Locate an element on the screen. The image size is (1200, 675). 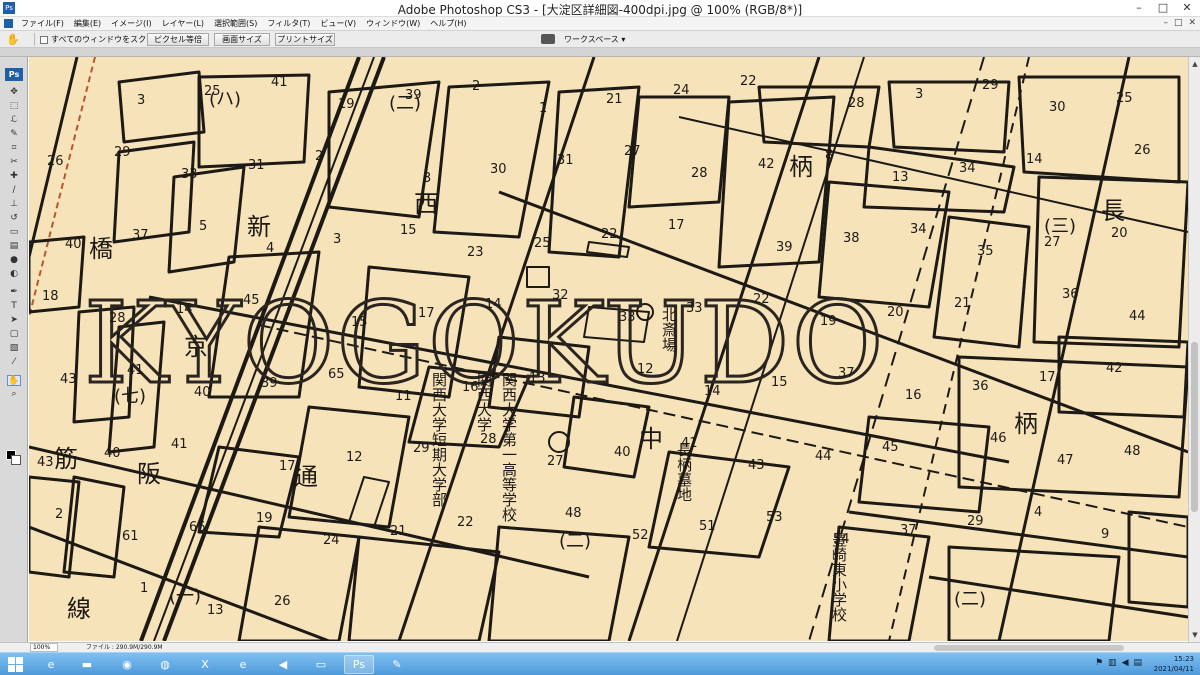
shape-tool-icon: ▢ is located at coordinates (14, 334).